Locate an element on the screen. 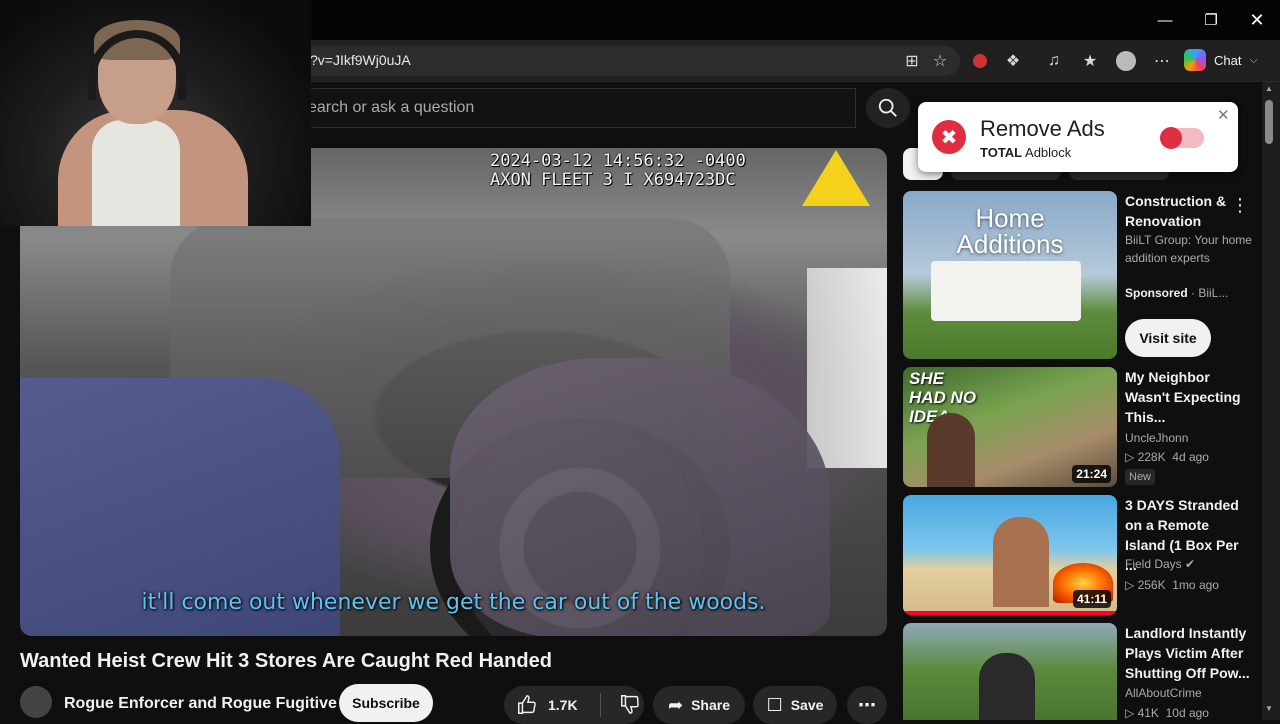 The image size is (1280, 724). video-views: 41K is located at coordinates (1148, 713).